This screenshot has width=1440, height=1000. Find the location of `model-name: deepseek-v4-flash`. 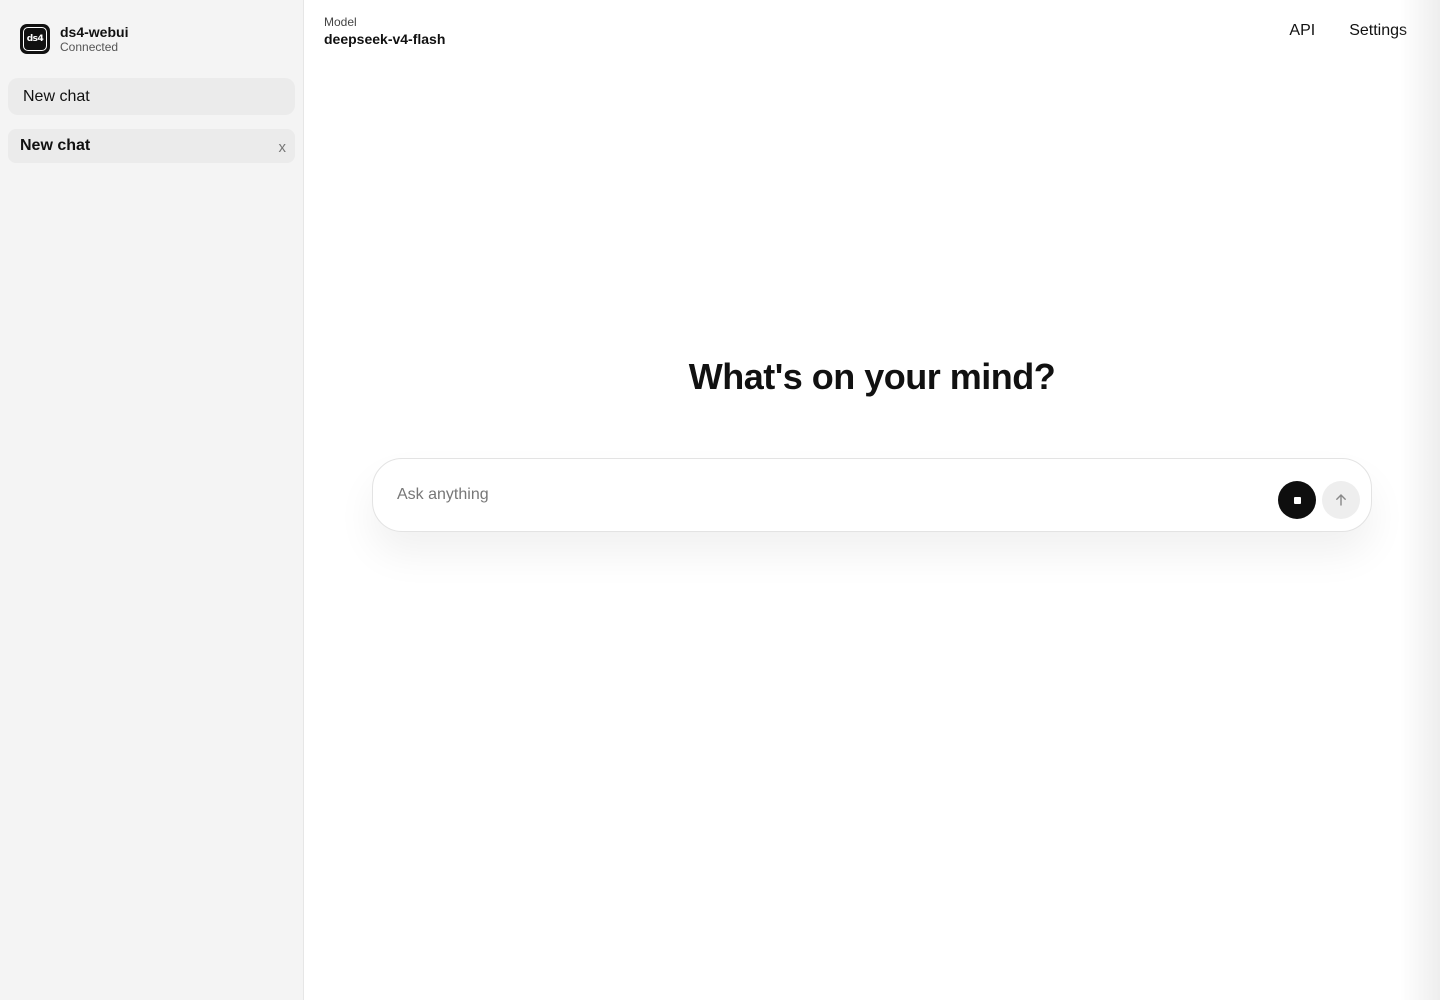

model-name: deepseek-v4-flash is located at coordinates (385, 39).